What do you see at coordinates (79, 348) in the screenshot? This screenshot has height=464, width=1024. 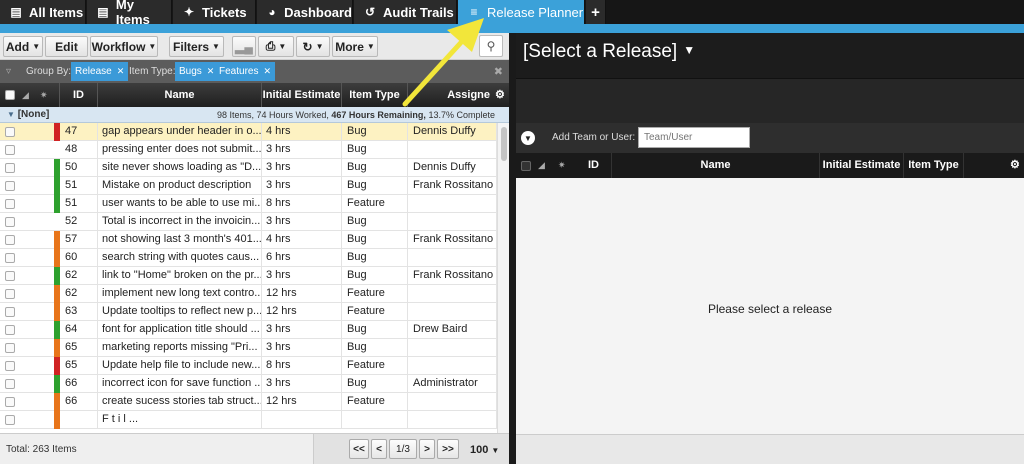 I see `cell-id: 65` at bounding box center [79, 348].